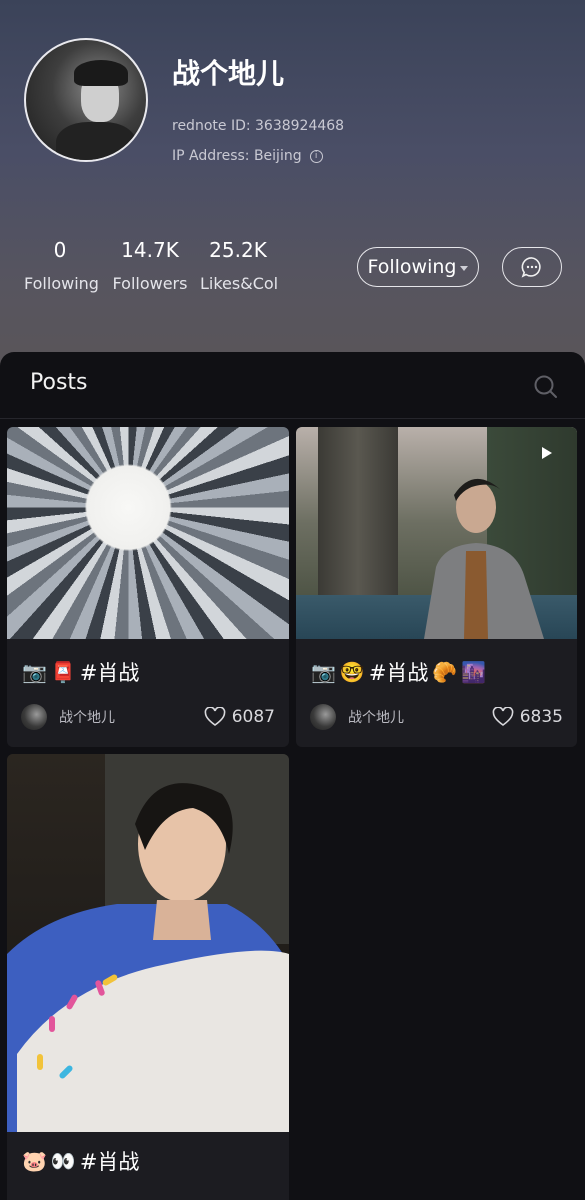 The image size is (585, 1200). I want to click on profile-avatar, so click(86, 100).